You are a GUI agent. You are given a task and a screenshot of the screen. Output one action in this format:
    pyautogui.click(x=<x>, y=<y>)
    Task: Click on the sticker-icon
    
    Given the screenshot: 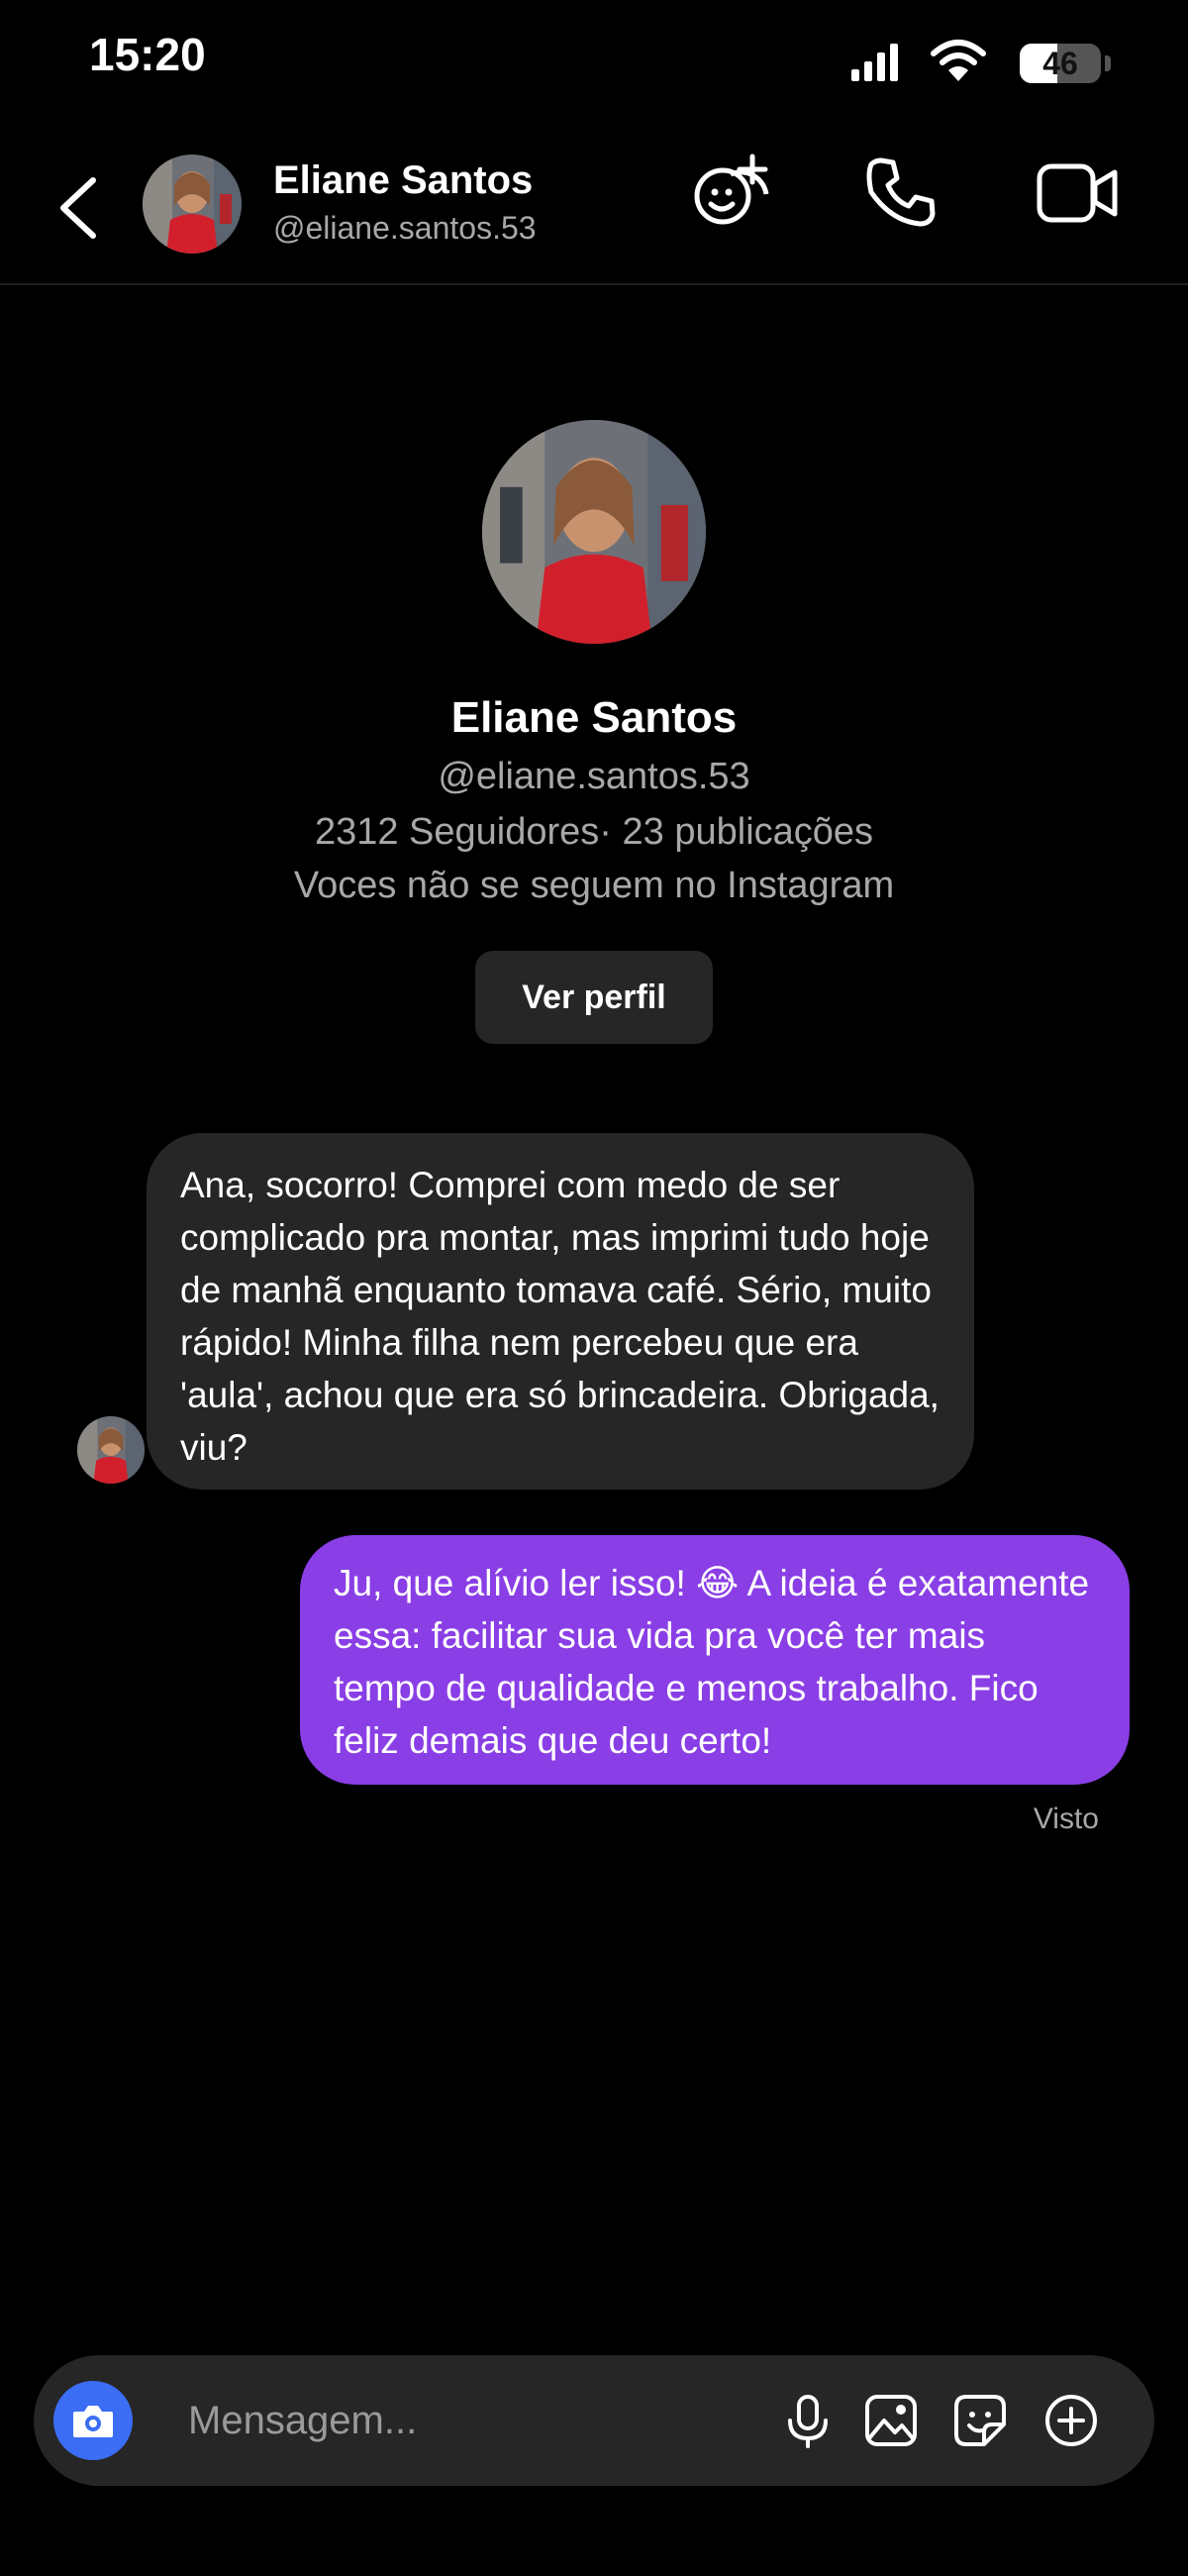 What is the action you would take?
    pyautogui.click(x=980, y=2420)
    